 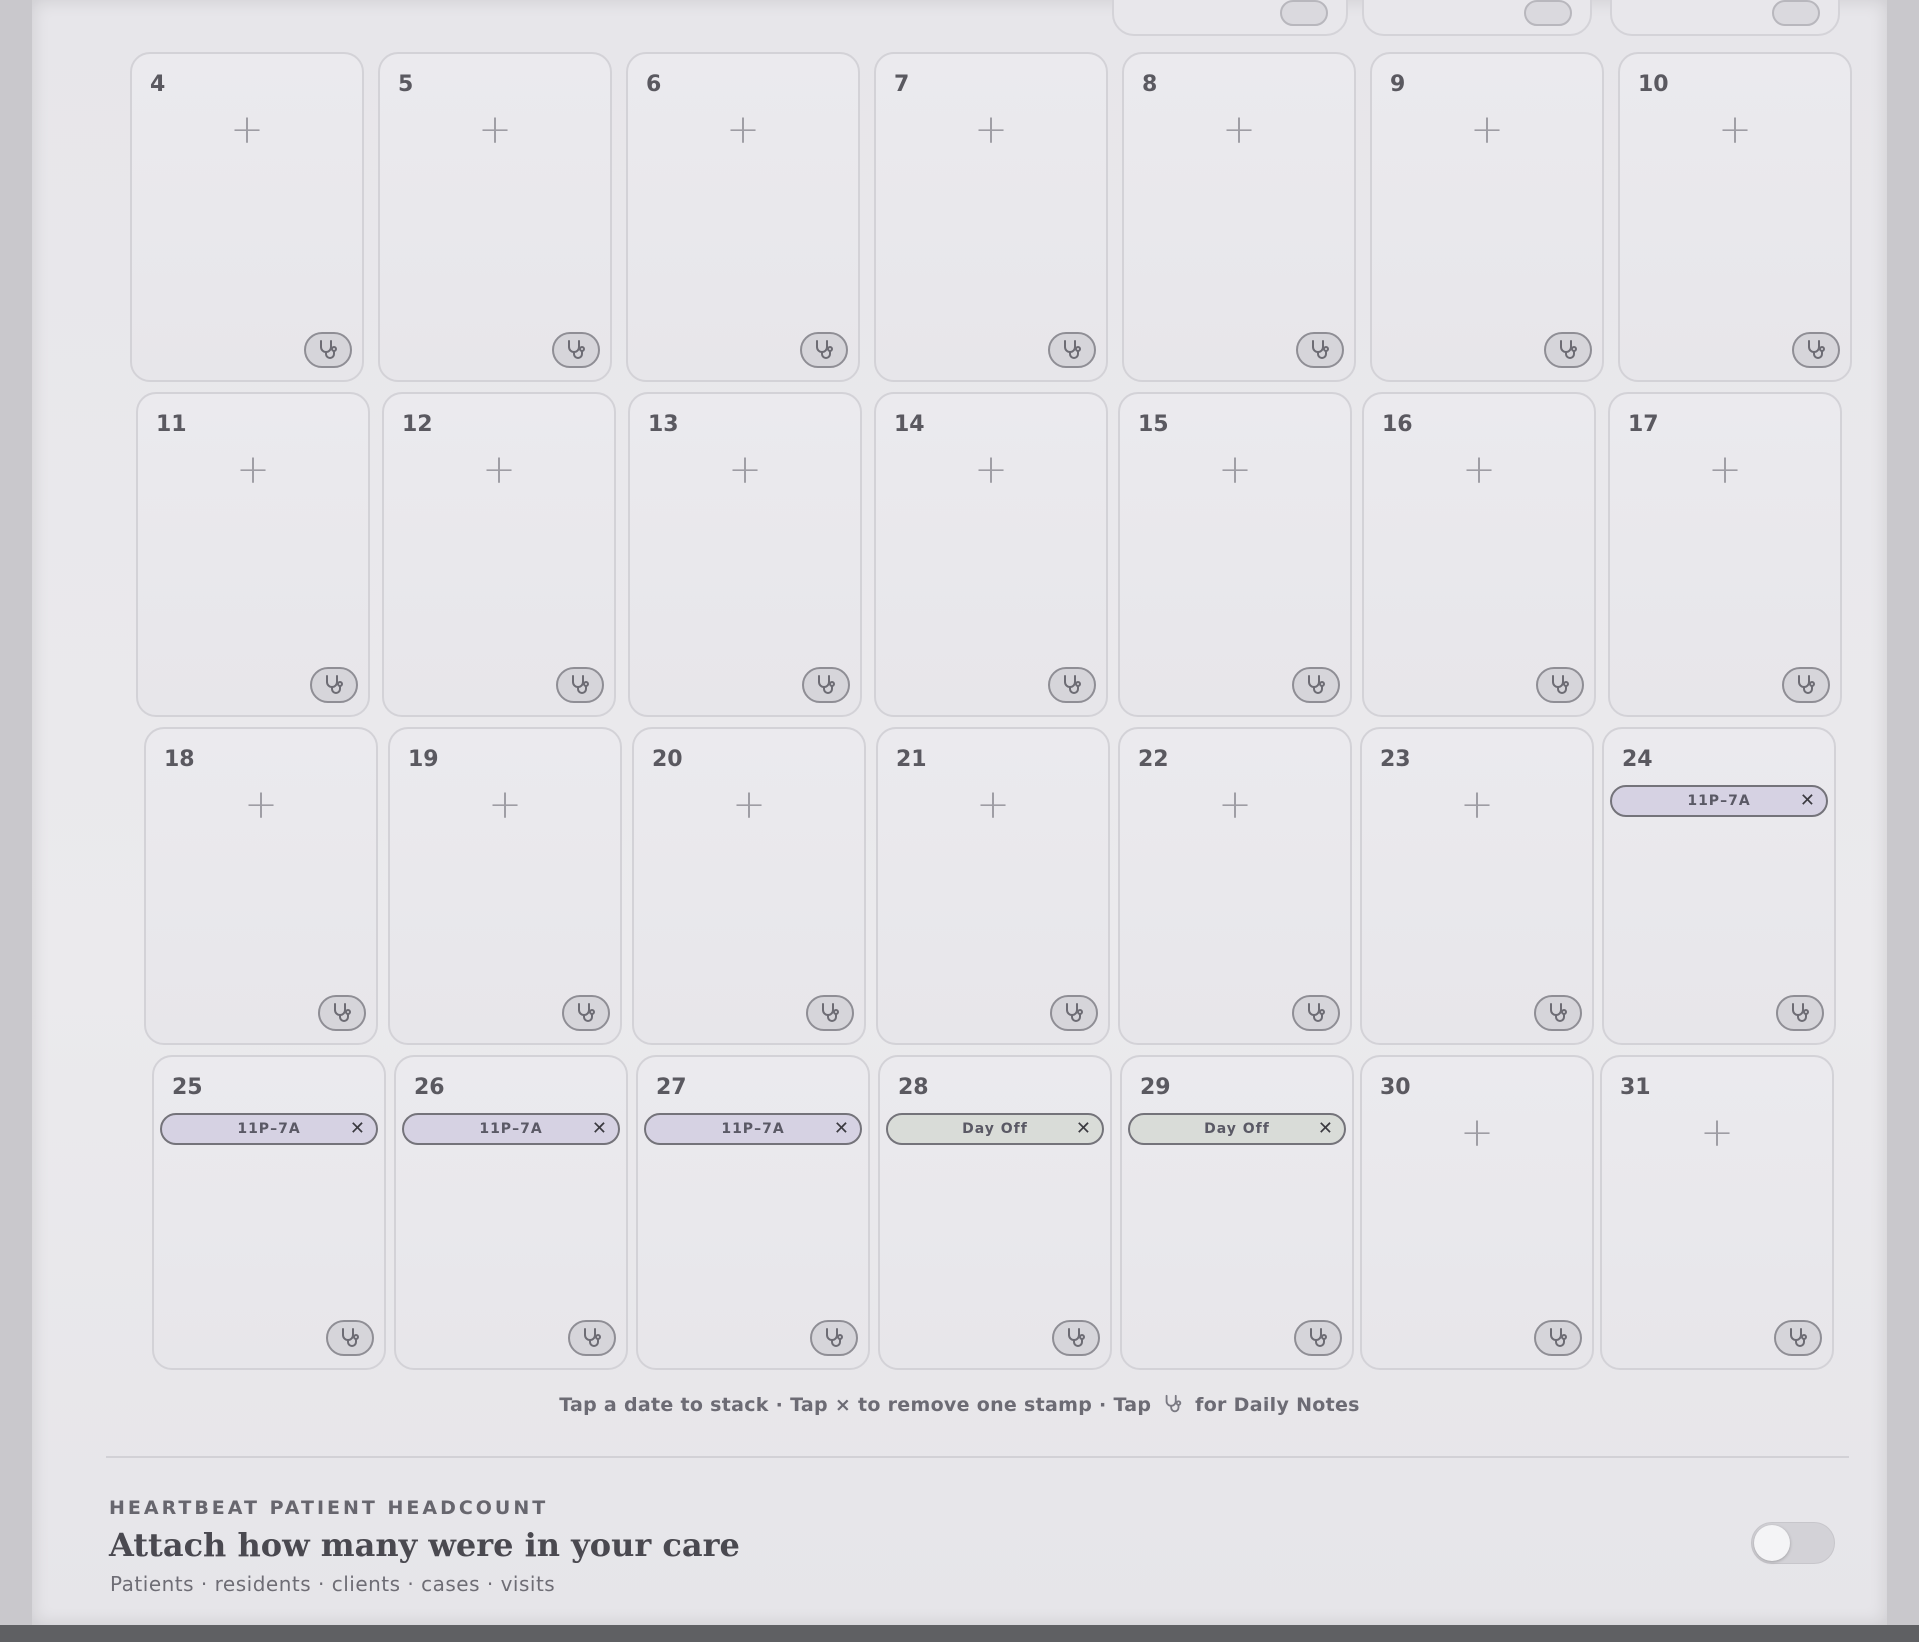 I want to click on day-number: 24, so click(x=1637, y=759).